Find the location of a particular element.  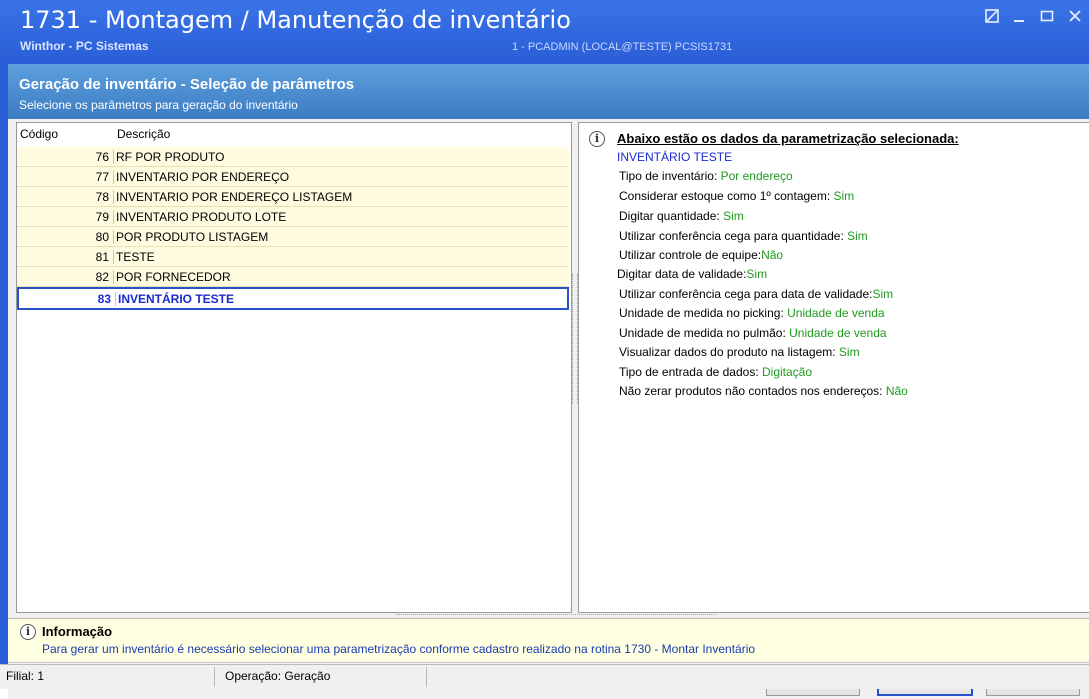

field-label: Considerar estoque como 1º contagem: is located at coordinates (726, 196).